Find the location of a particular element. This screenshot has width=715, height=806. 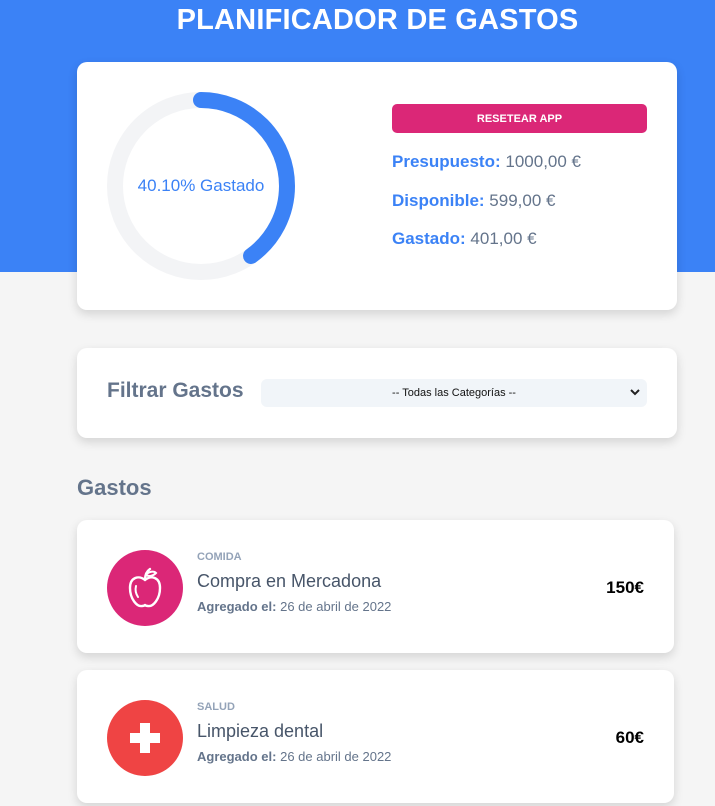

app-title: PLANIFICADOR DE GASTOS is located at coordinates (377, 20).